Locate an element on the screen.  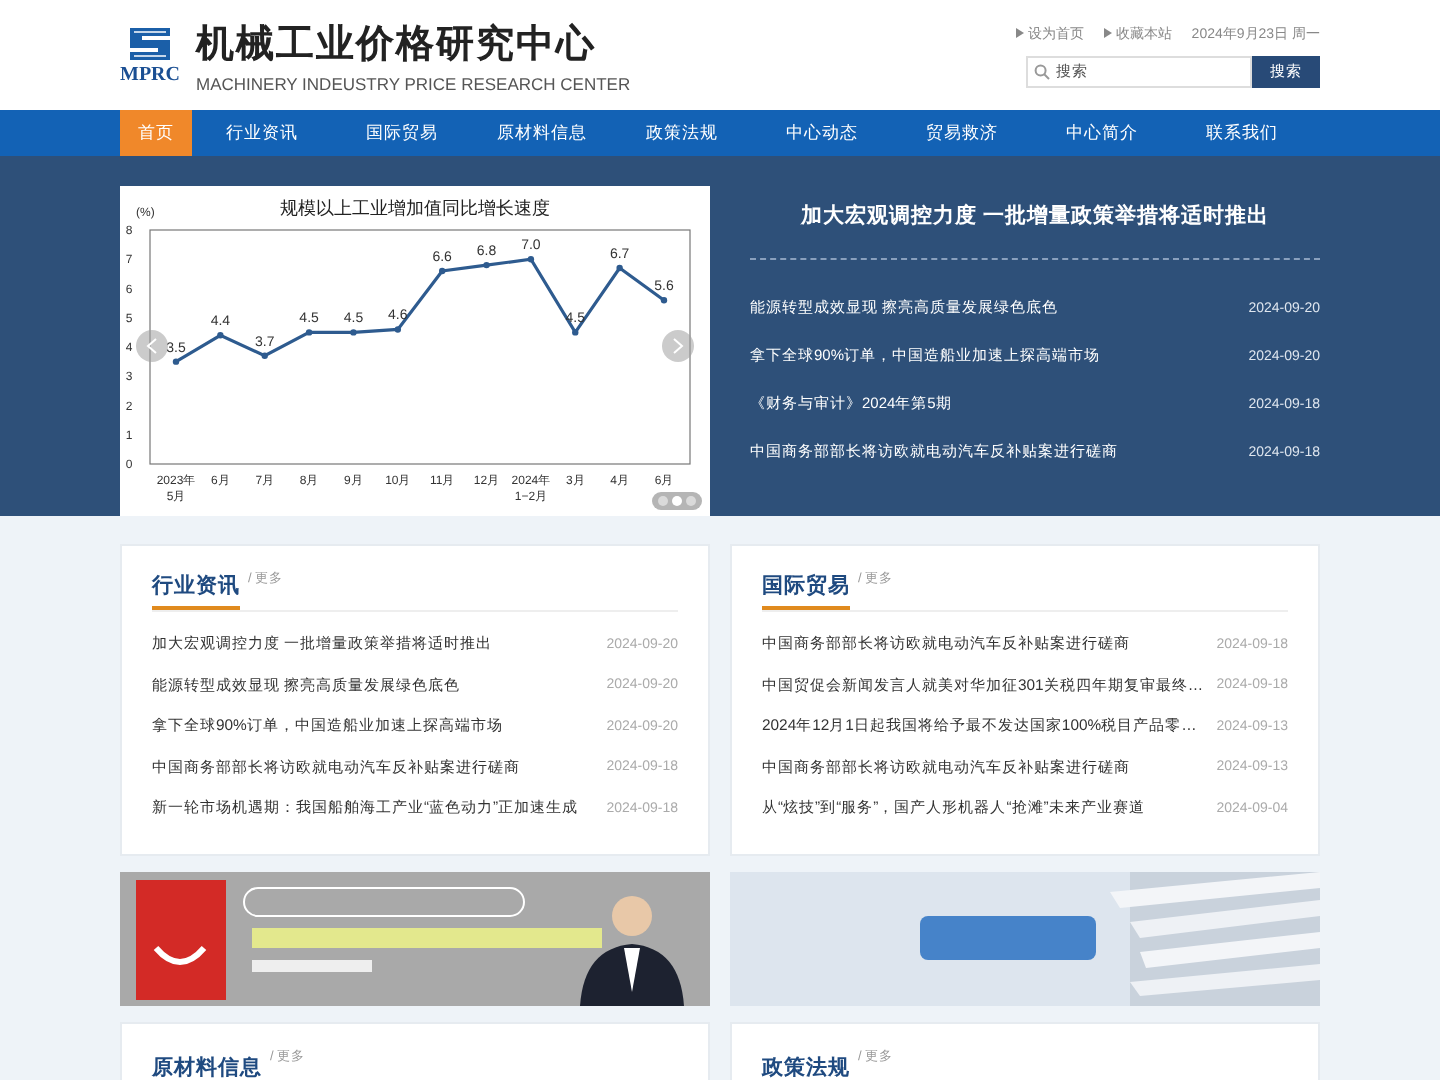
headline-link: 加大宏观调控力度 一批增量政策举措将适时推出 is located at coordinates (1035, 223).